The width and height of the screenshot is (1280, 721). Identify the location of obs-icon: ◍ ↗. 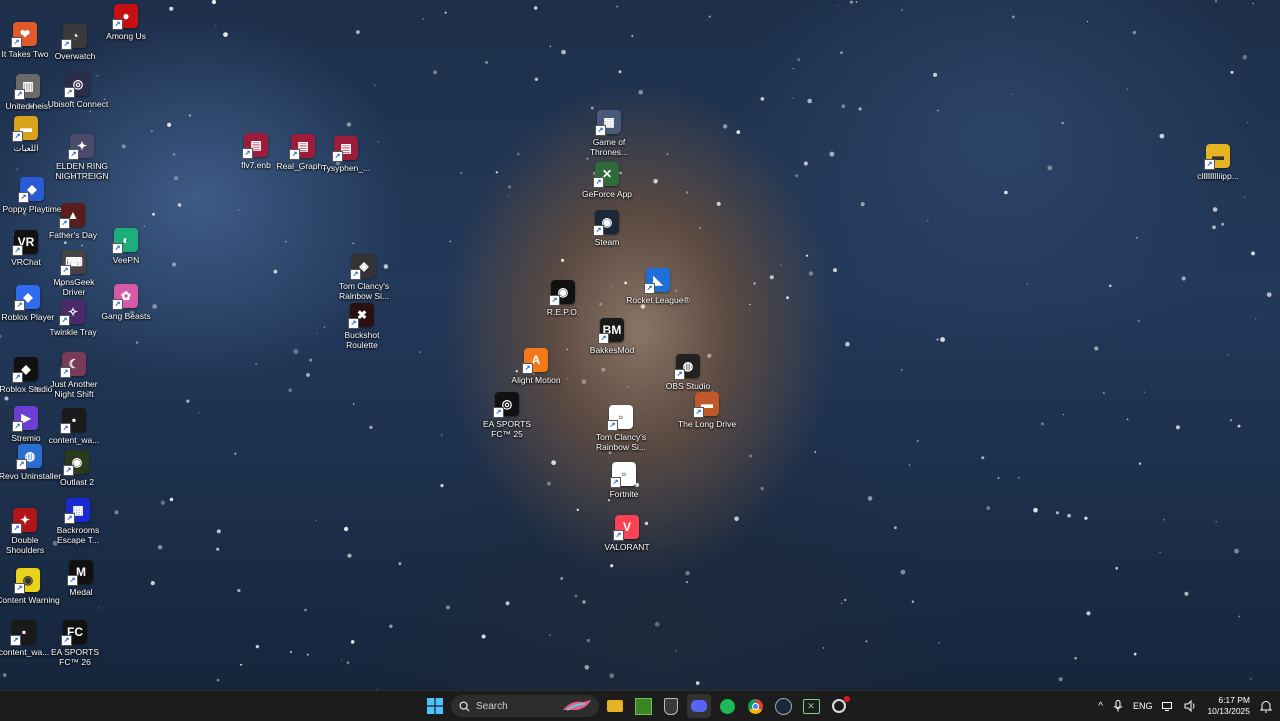
(687, 367).